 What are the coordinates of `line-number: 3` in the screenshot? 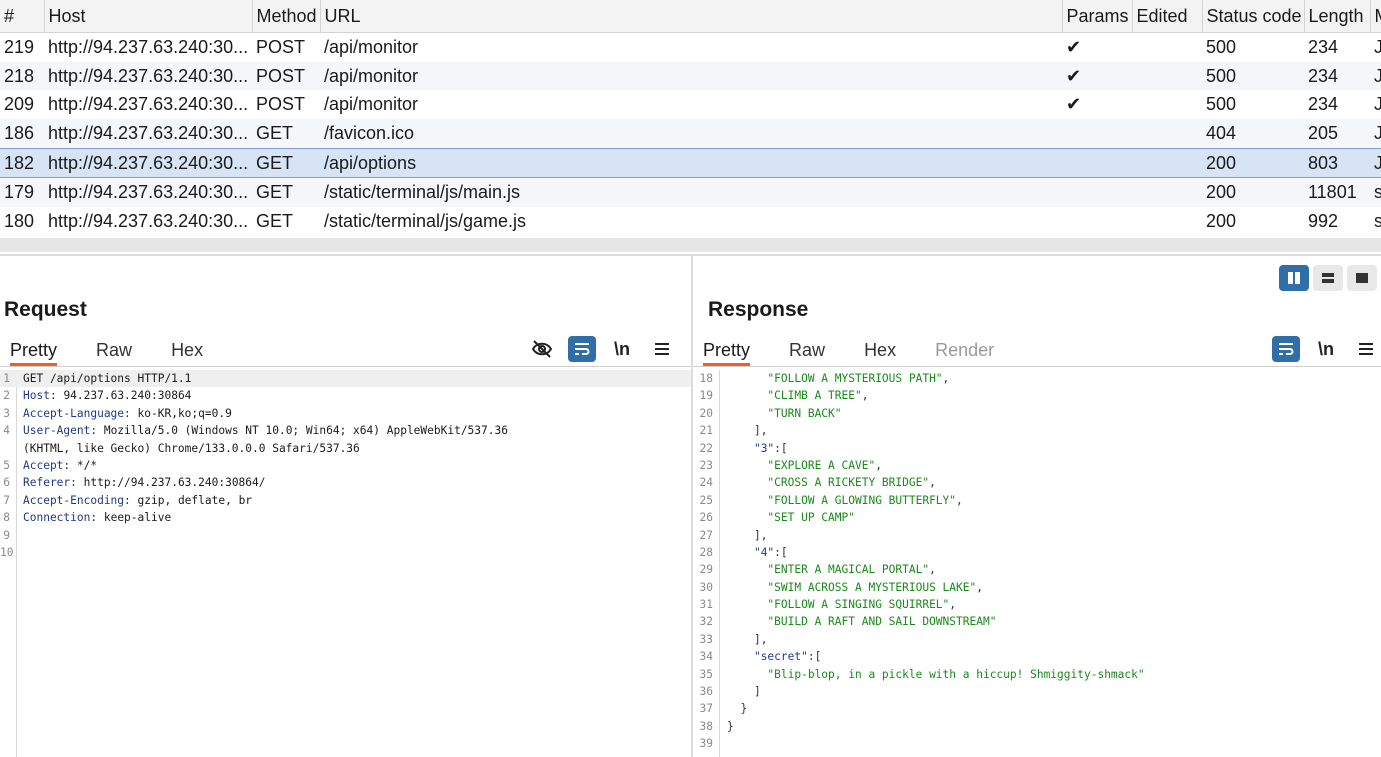 It's located at (6, 413).